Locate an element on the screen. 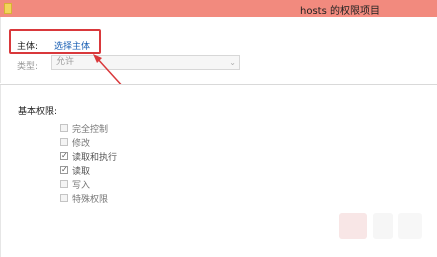 This screenshot has height=257, width=437. read-execute-label: 读取和执行 is located at coordinates (95, 158).